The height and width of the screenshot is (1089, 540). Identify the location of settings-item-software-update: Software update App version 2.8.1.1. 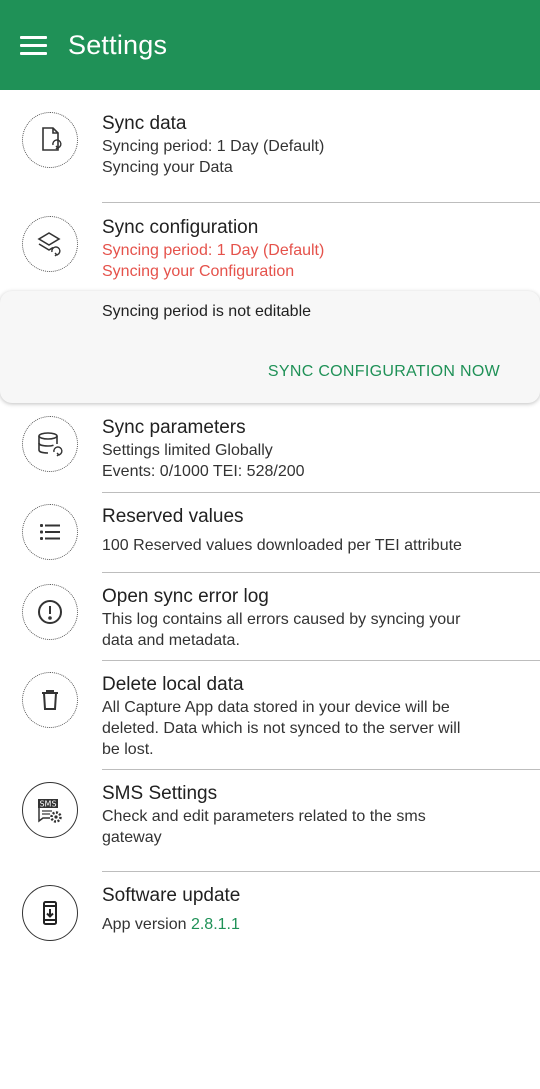
(270, 912).